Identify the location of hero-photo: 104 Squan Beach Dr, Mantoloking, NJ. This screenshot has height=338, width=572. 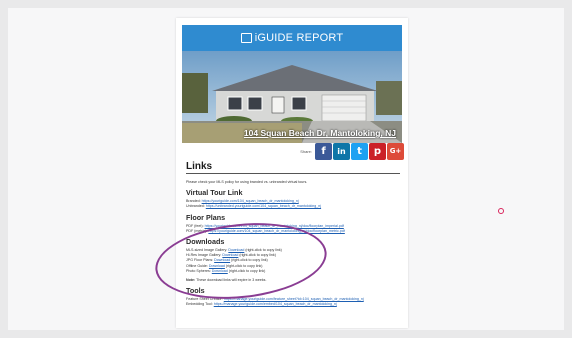
(292, 97).